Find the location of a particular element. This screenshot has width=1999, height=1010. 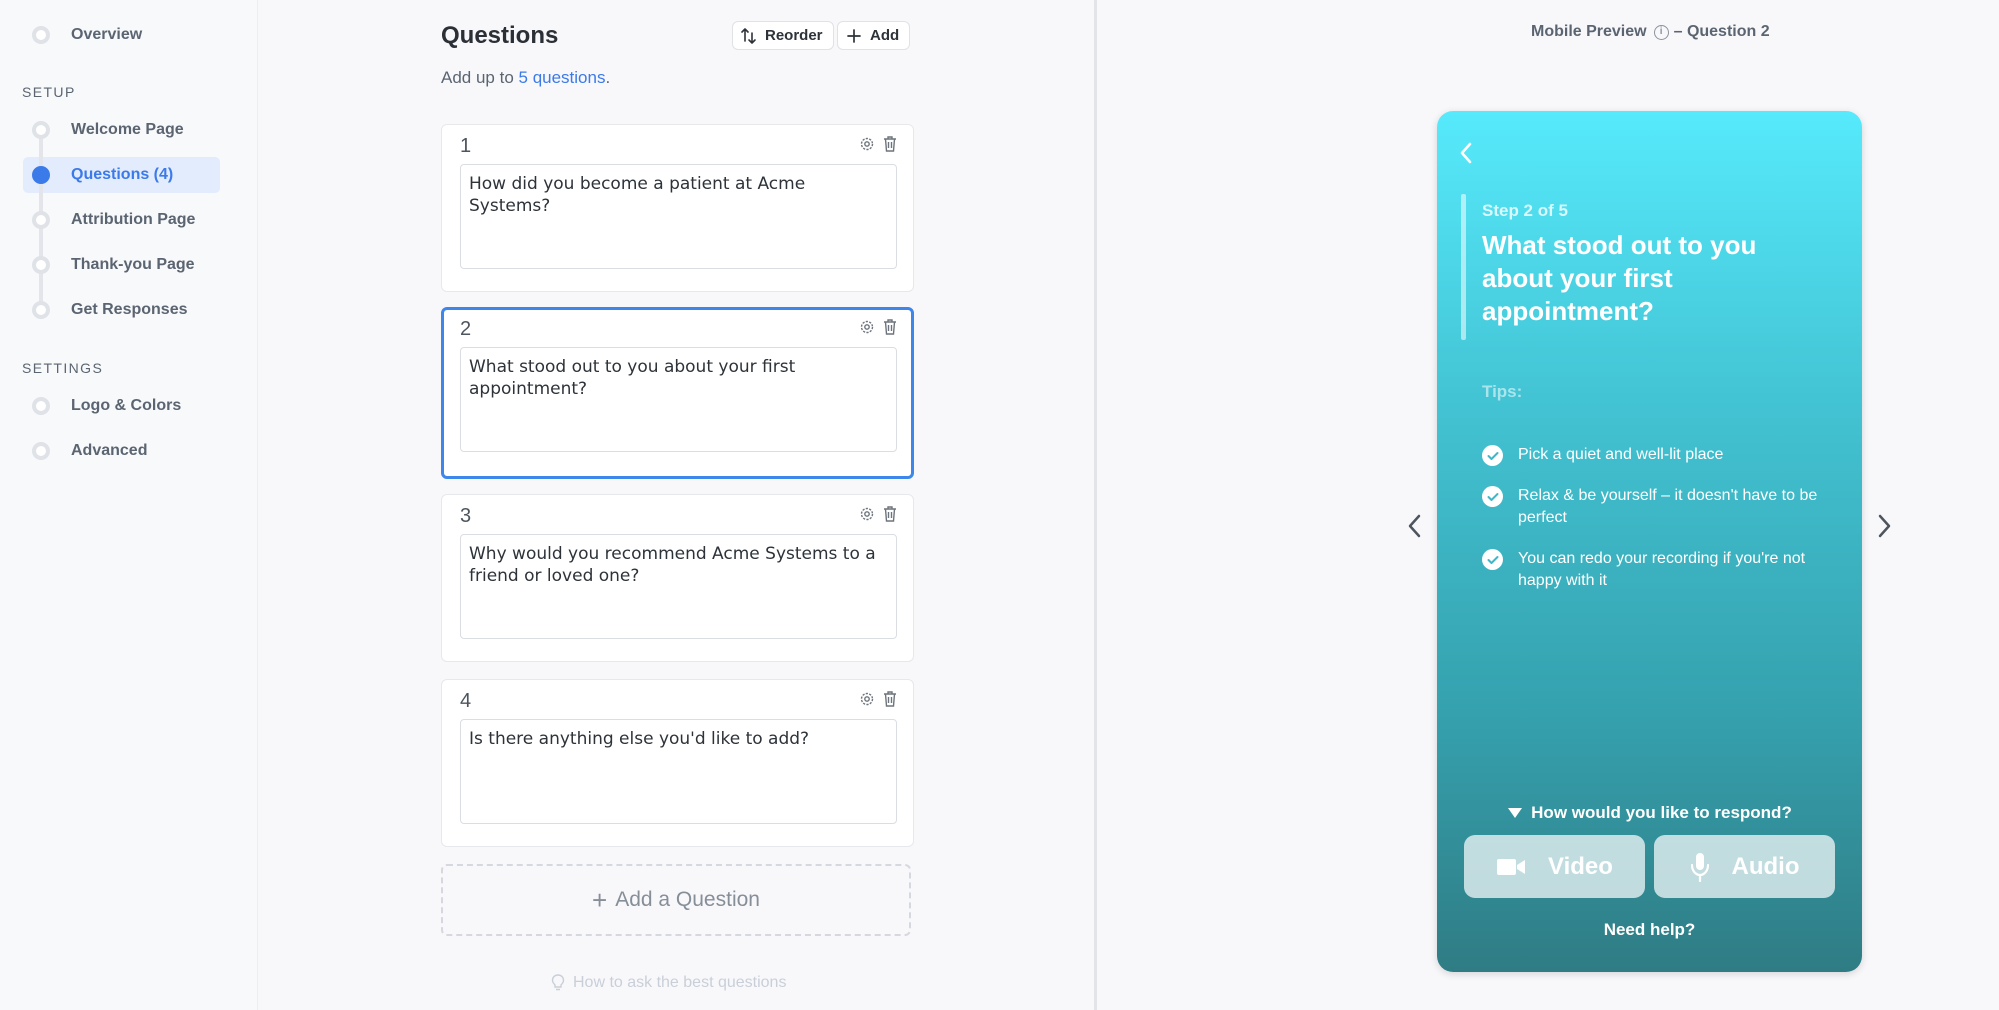

video-camera-icon is located at coordinates (1511, 866).